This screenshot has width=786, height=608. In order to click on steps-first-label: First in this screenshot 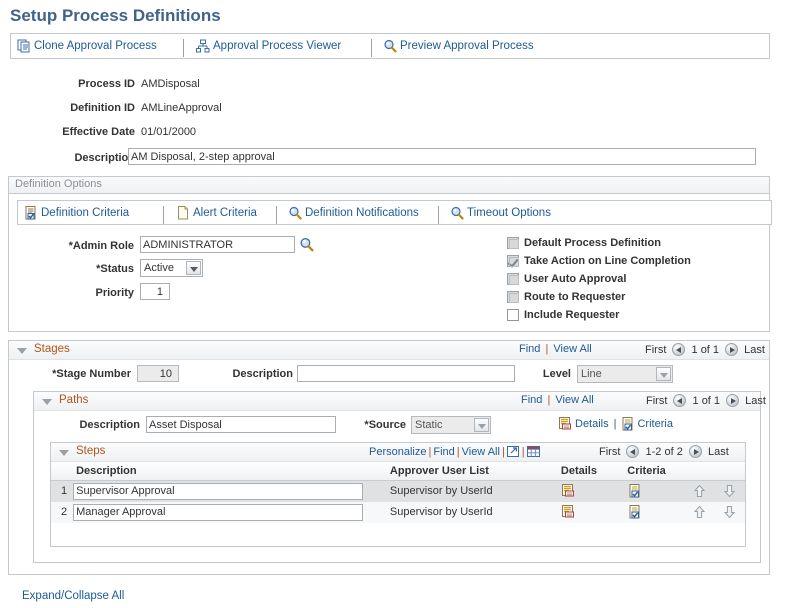, I will do `click(609, 452)`.